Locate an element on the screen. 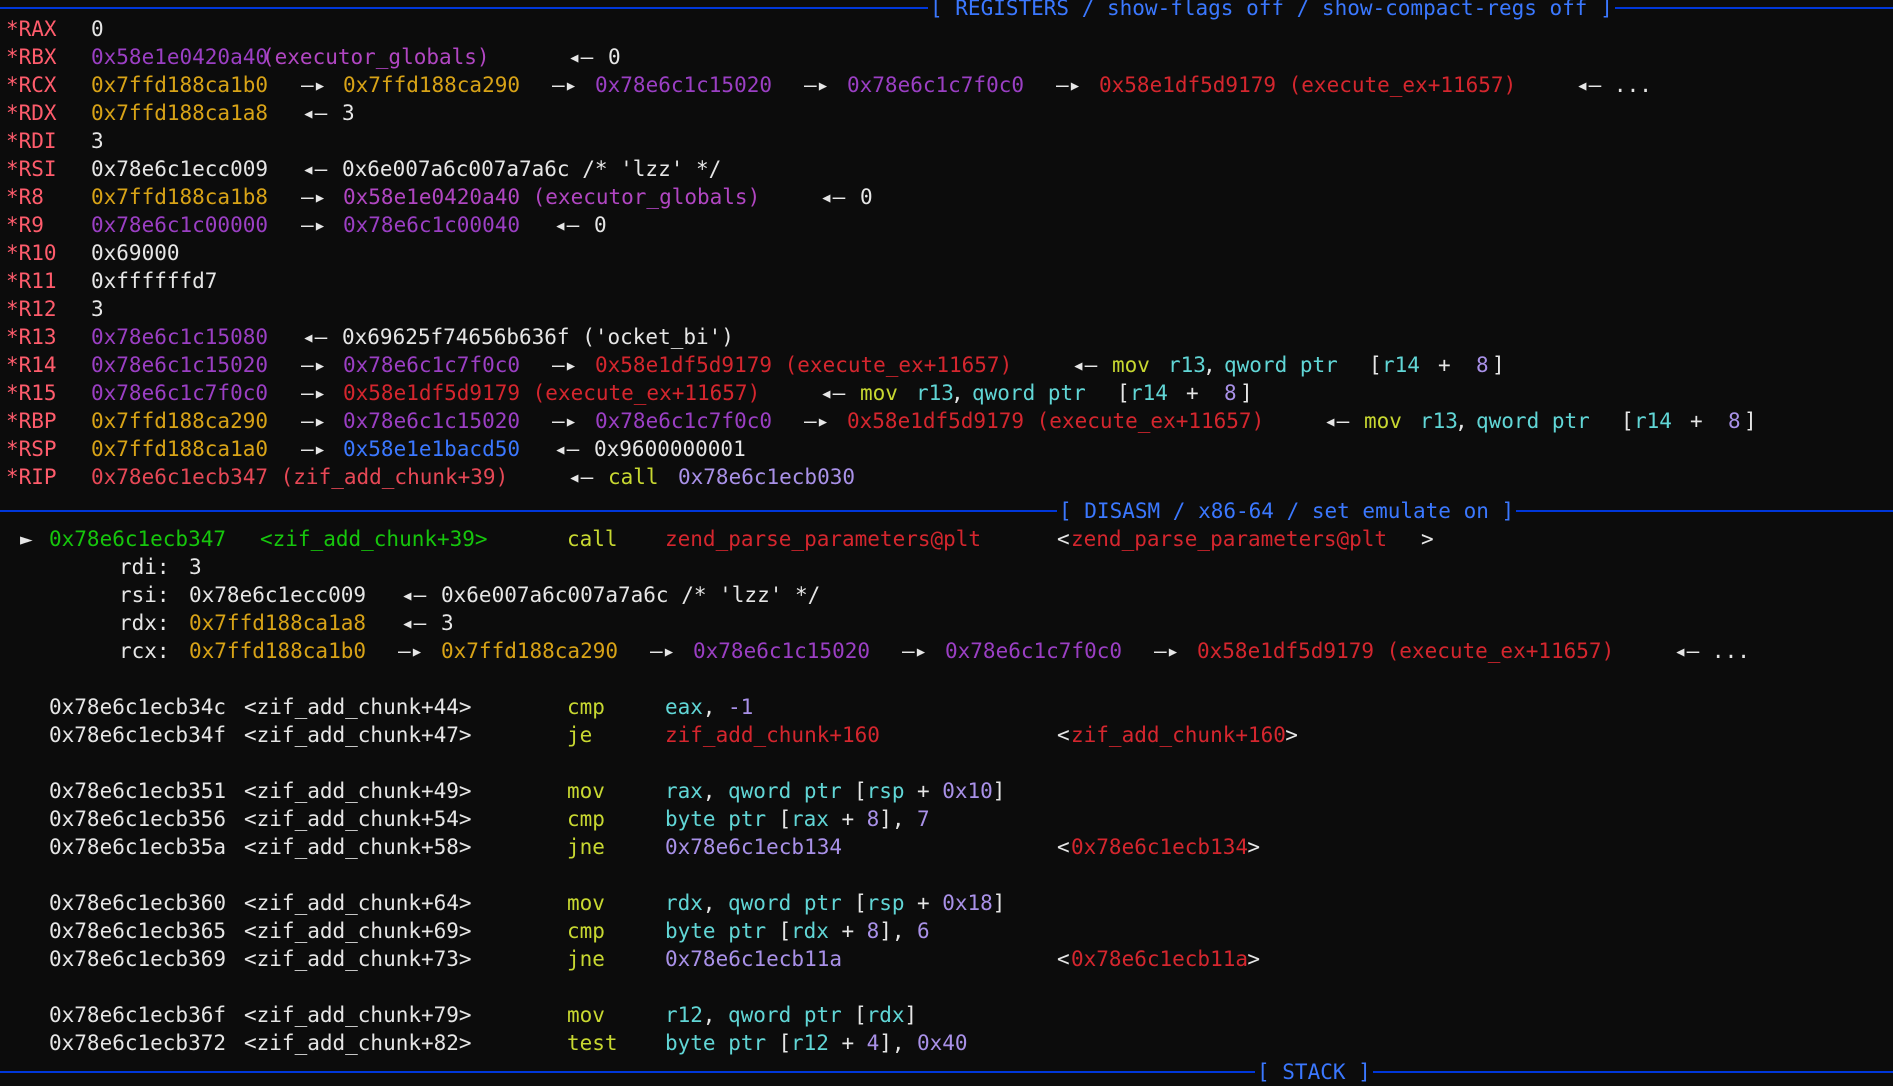 Image resolution: width=1893 pixels, height=1086 pixels. instruction-operand: 7 is located at coordinates (923, 819).